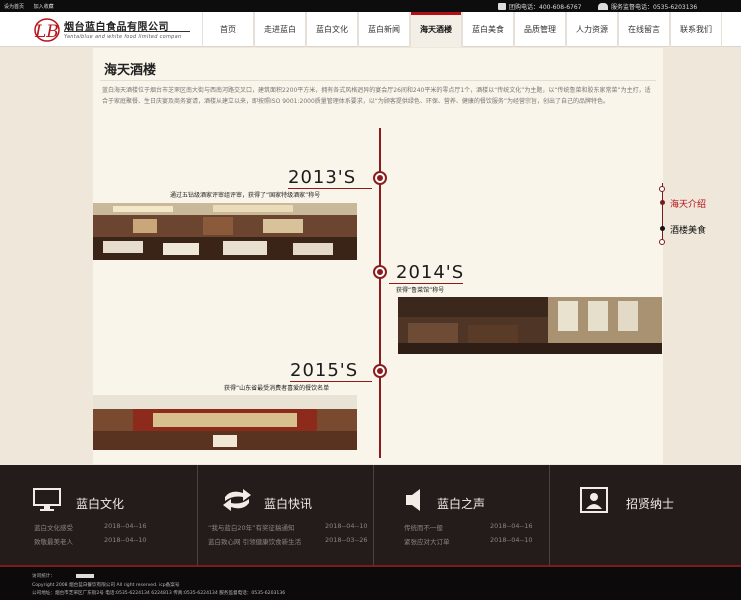 This screenshot has height=600, width=741. Describe the element at coordinates (423, 527) in the screenshot. I see `footer-voice-item: 传统而不一般` at that location.